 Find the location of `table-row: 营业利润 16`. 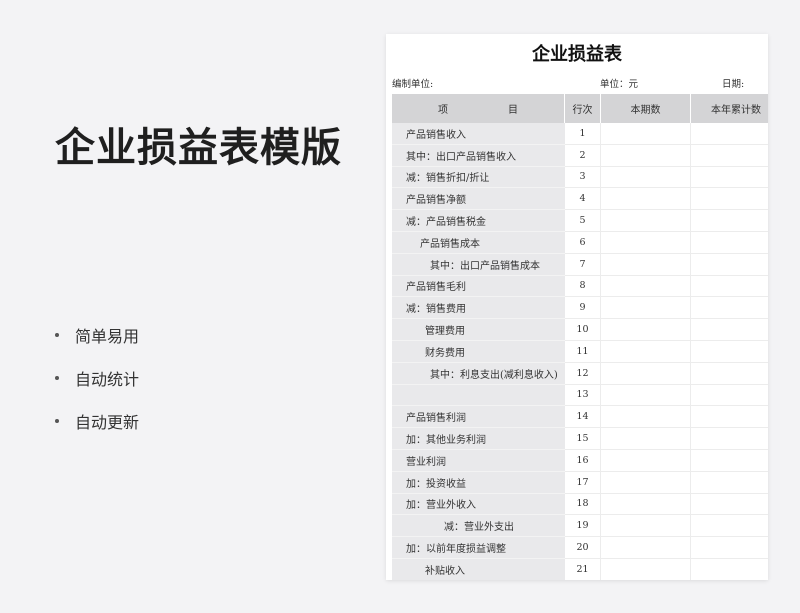

table-row: 营业利润 16 is located at coordinates (580, 460).